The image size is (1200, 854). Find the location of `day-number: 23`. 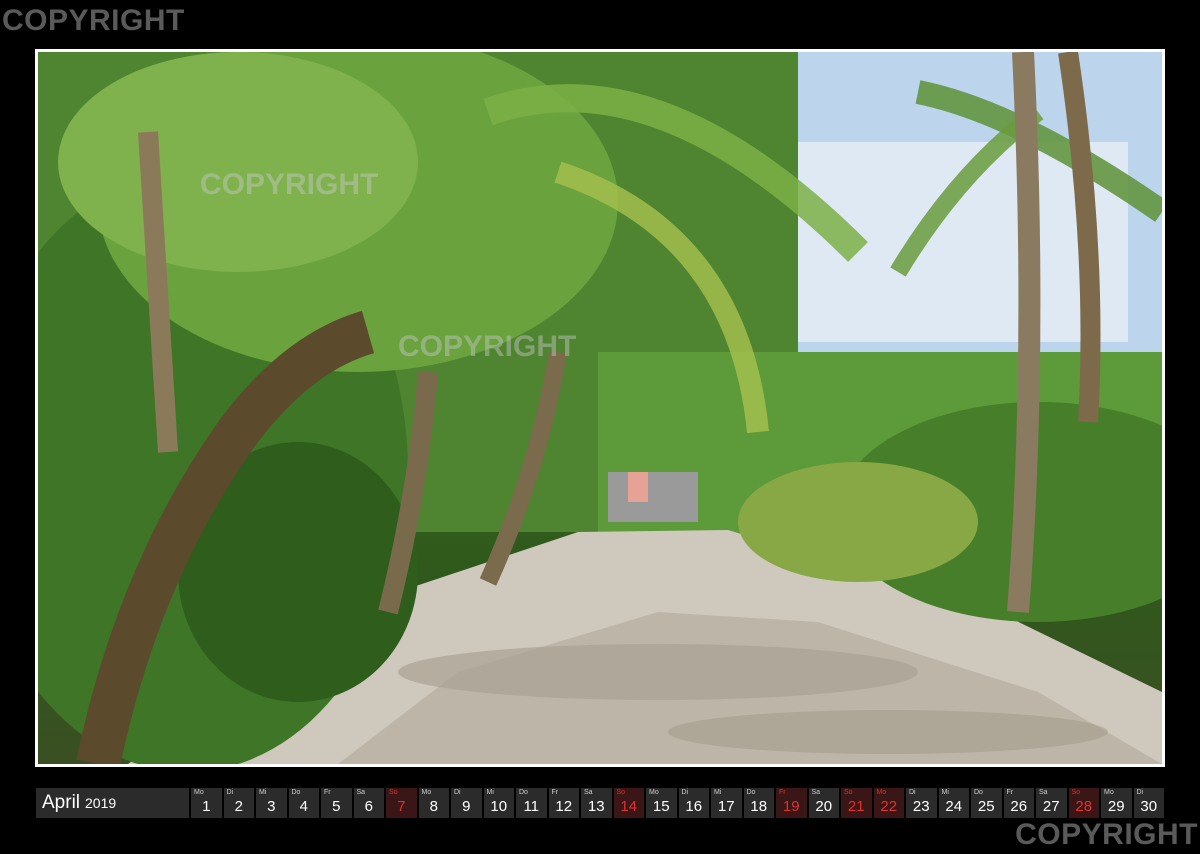

day-number: 23 is located at coordinates (921, 806).